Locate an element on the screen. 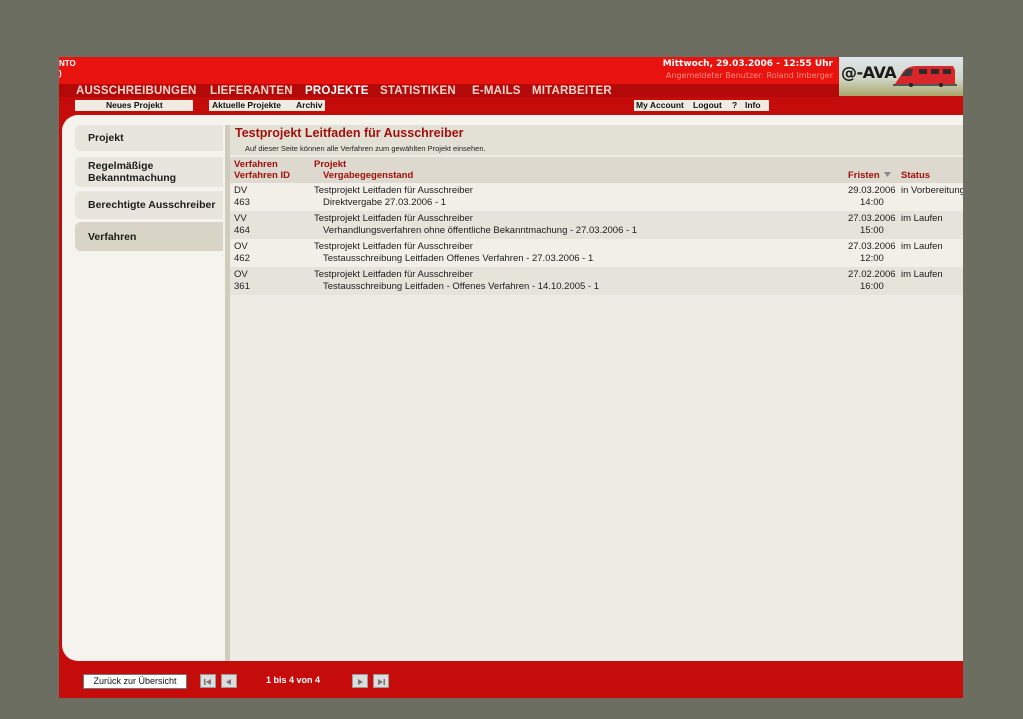  previous-page-icon is located at coordinates (228, 682).